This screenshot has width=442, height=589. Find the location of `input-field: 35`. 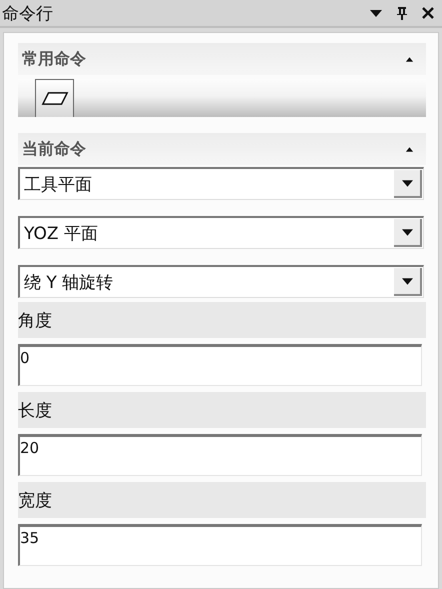

input-field: 35 is located at coordinates (220, 545).